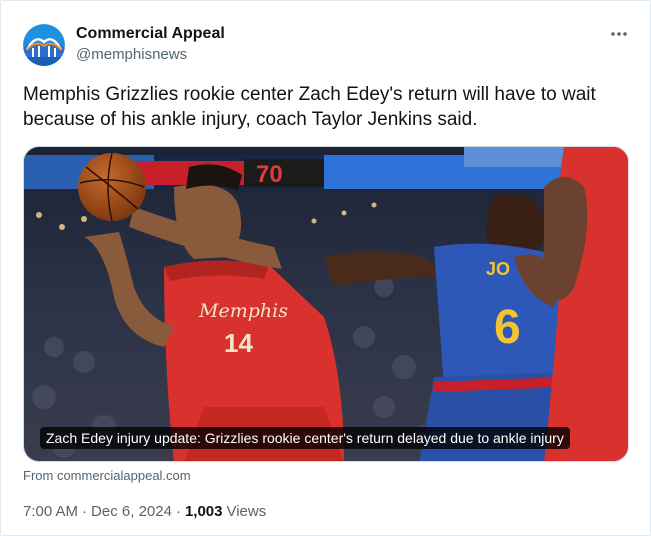  Describe the element at coordinates (50, 511) in the screenshot. I see `tweet-time: 7:00 AM` at that location.